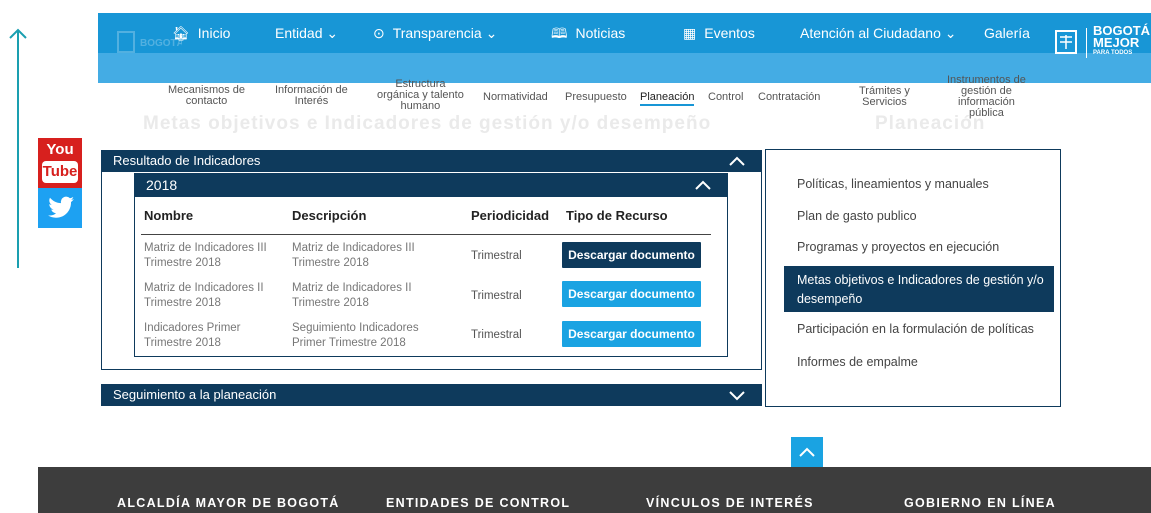 This screenshot has height=513, width=1151. Describe the element at coordinates (445, 33) in the screenshot. I see `nav-transparencia-label: Transparencia ⌄` at that location.